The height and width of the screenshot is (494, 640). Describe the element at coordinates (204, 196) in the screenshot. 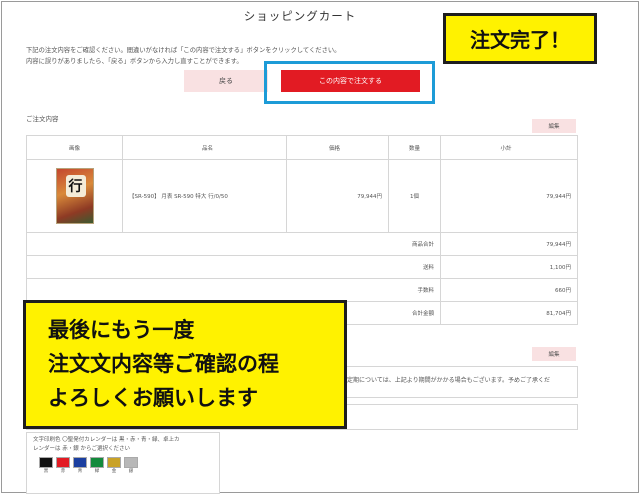

I see `product-name: 【SR-590】 月表 SR-590 特大 行/0/50` at that location.